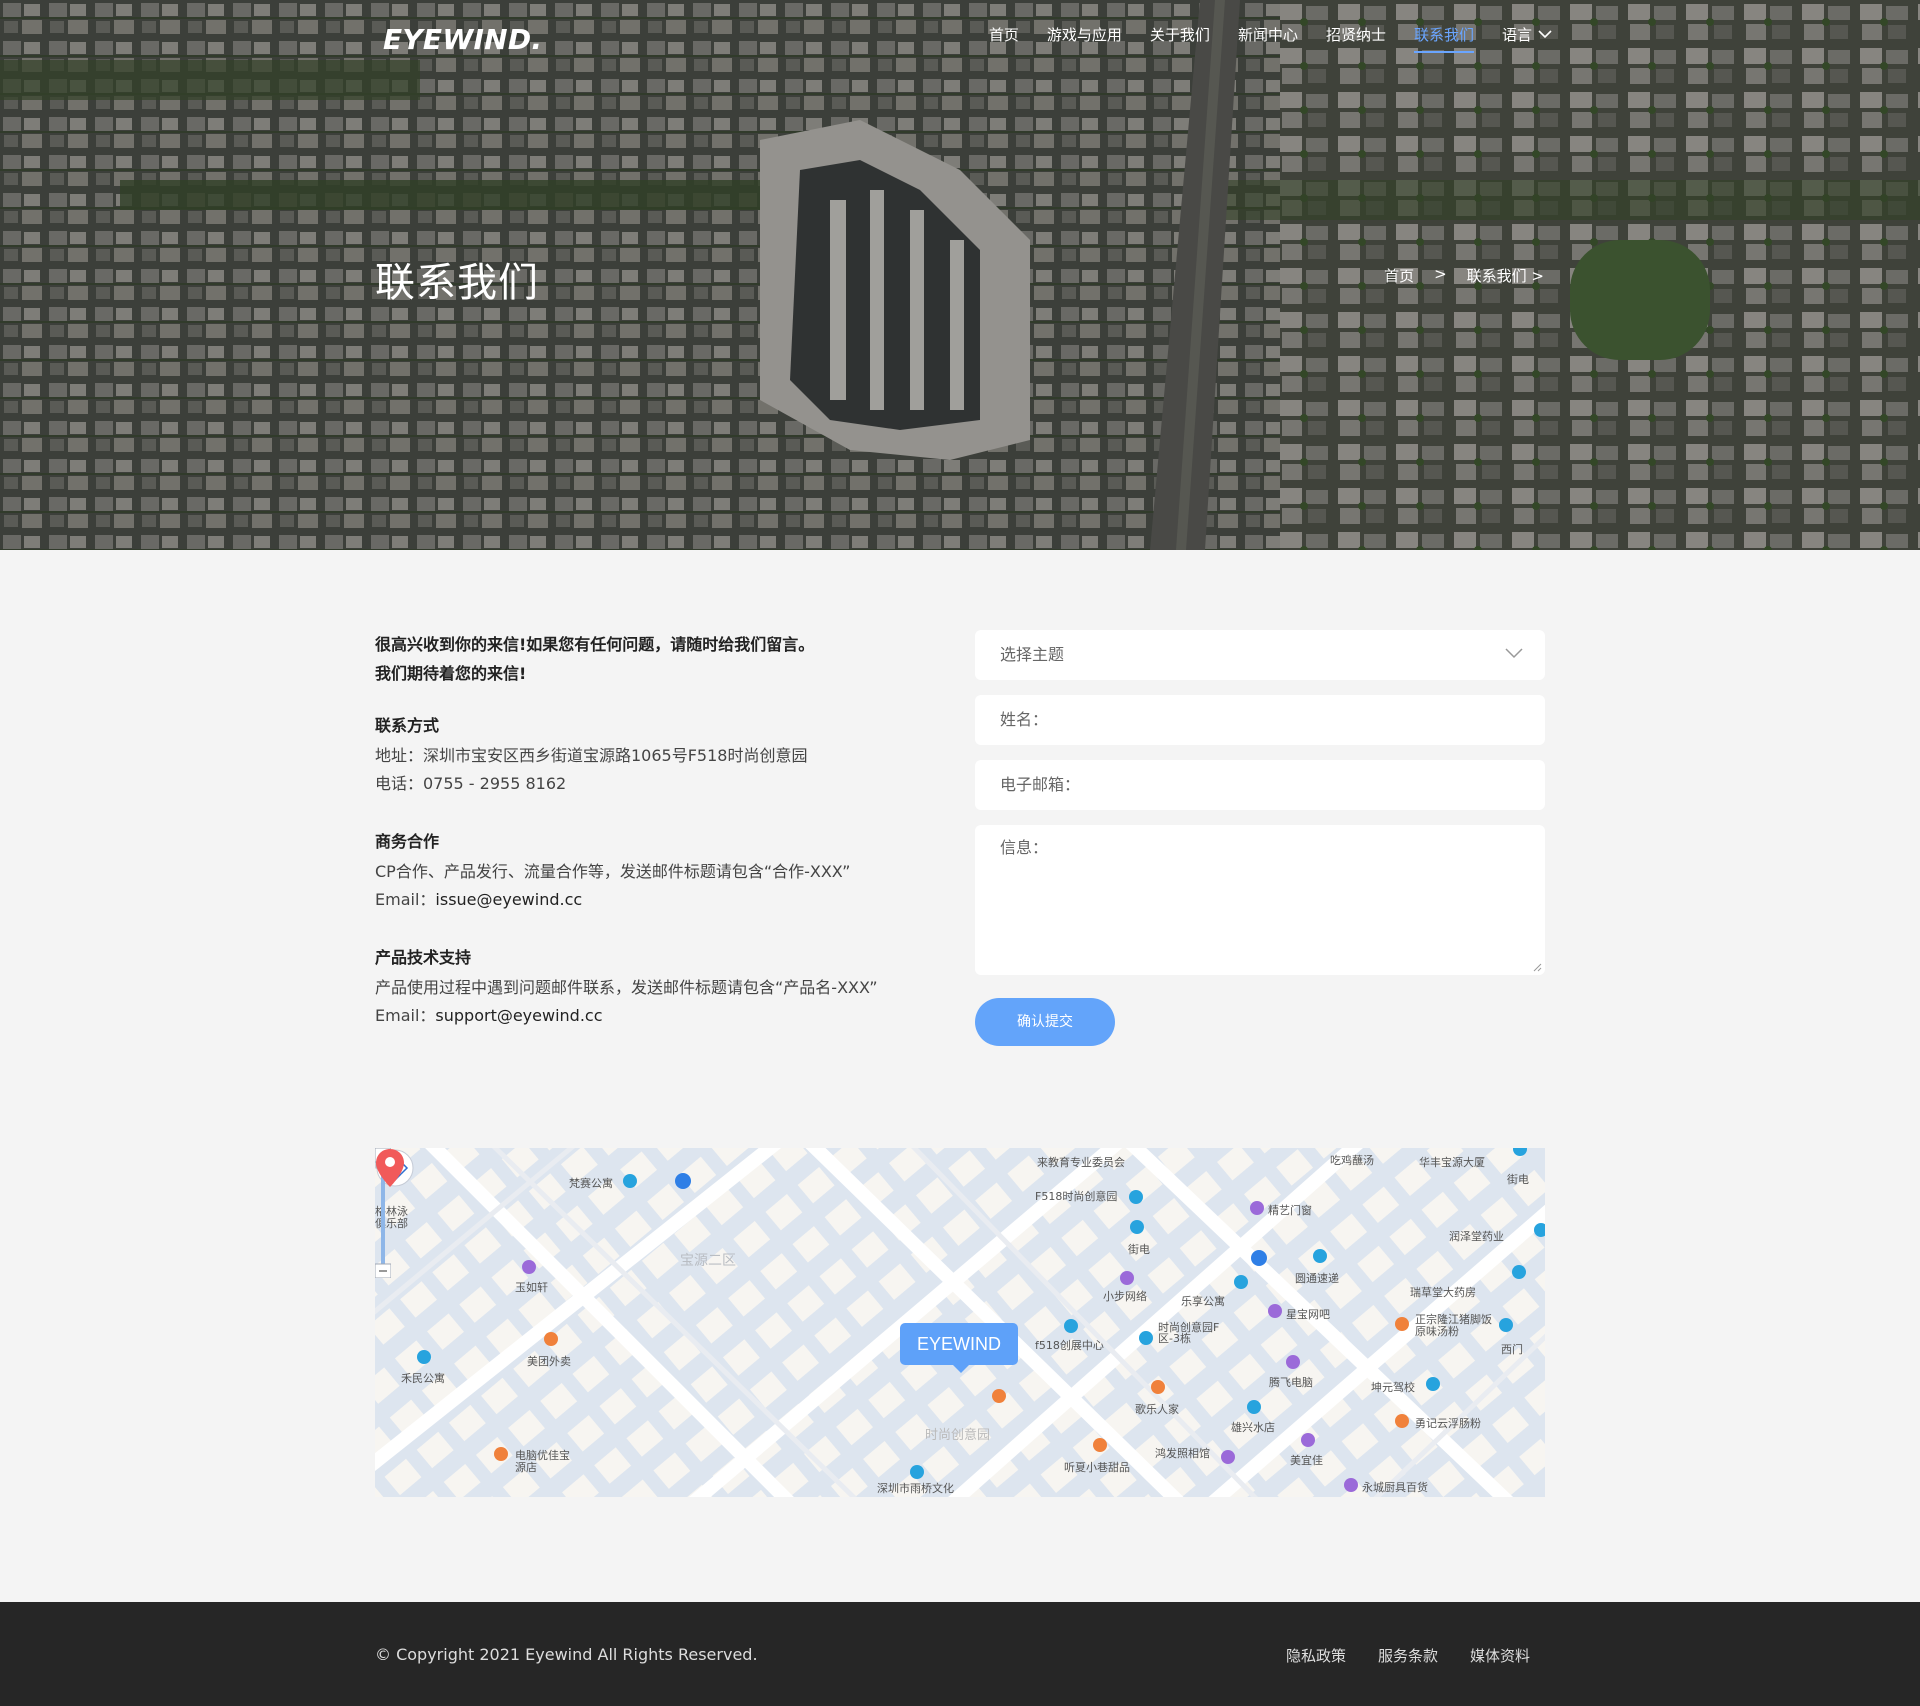 The image size is (1920, 1706). Describe the element at coordinates (1399, 275) in the screenshot. I see `breadcrumb-home: 首页` at that location.